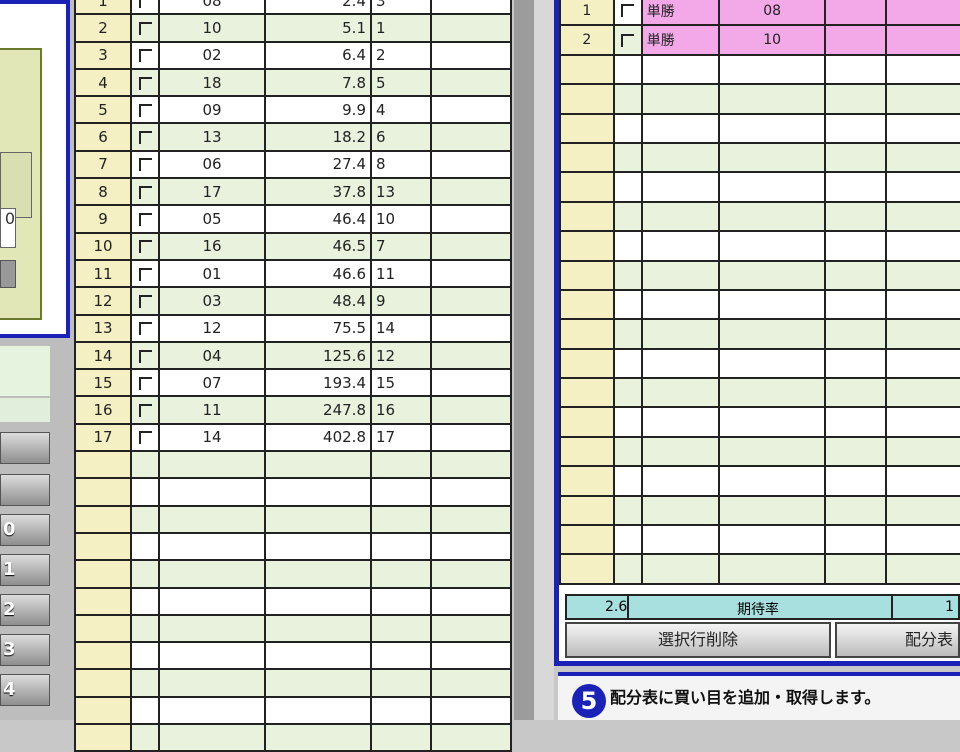 The image size is (960, 752). Describe the element at coordinates (25, 690) in the screenshot. I see `side-button: 4` at that location.